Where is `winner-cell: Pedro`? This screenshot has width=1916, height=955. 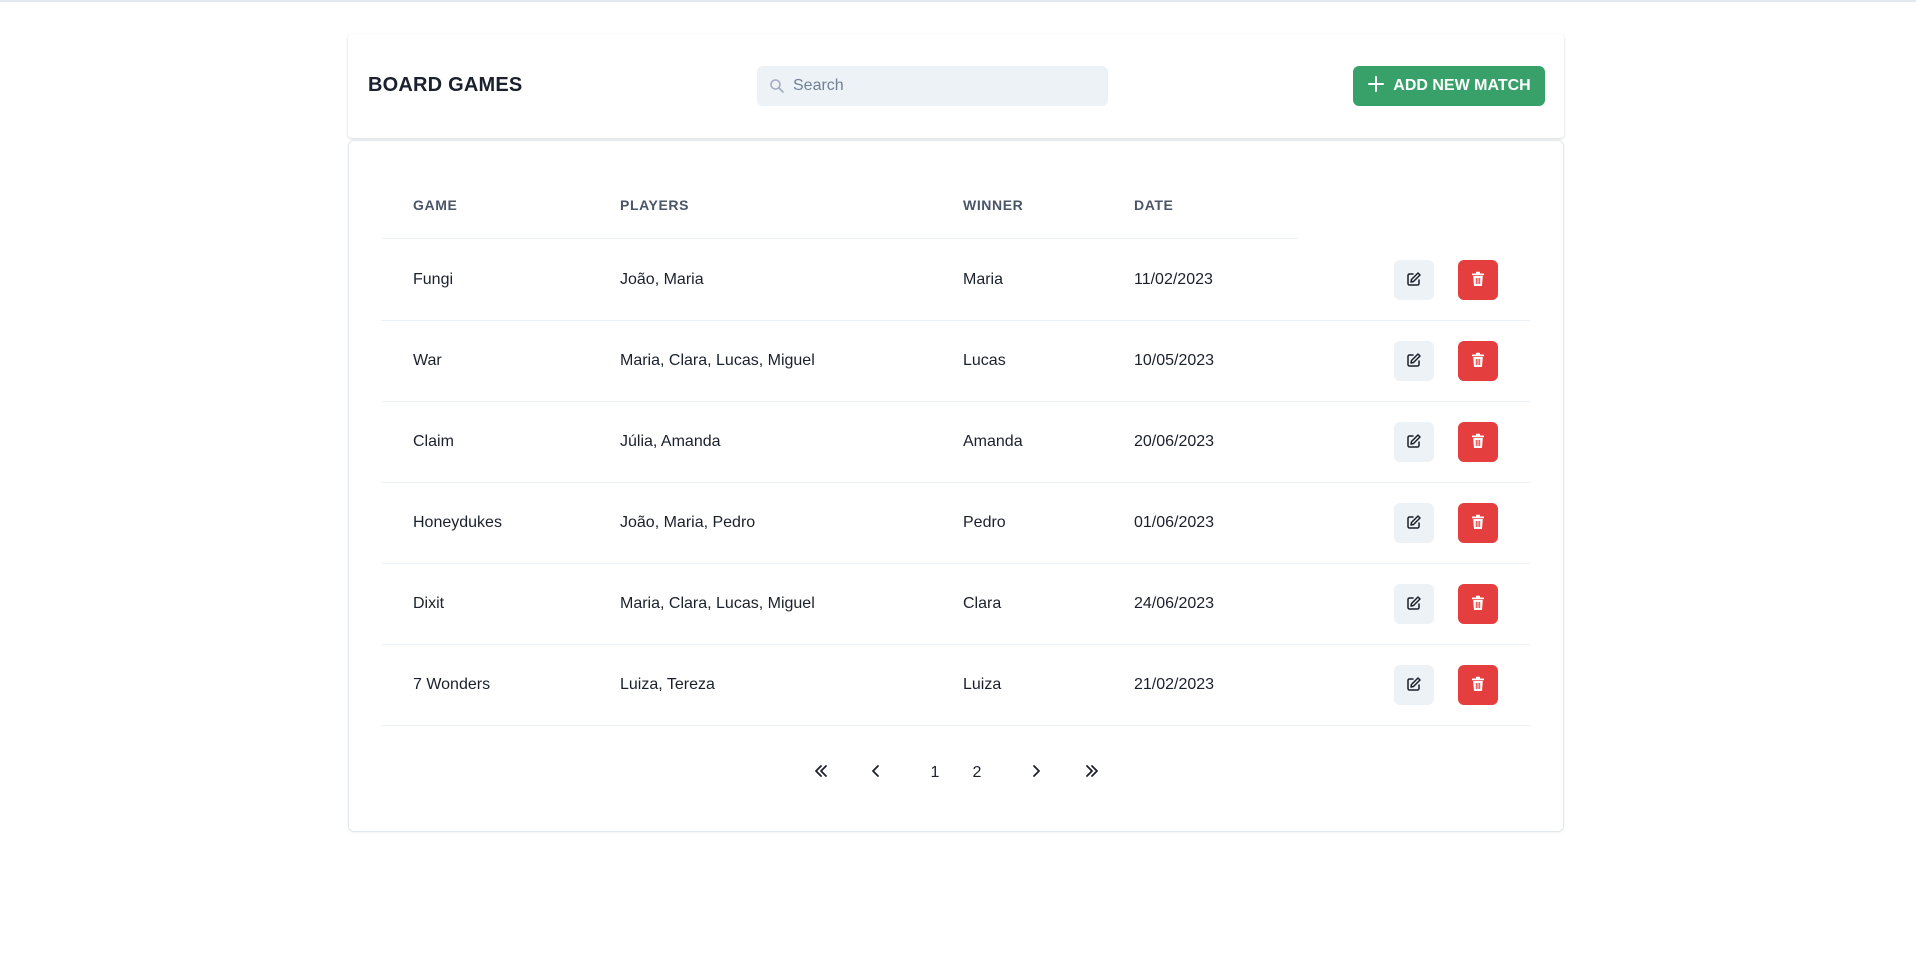
winner-cell: Pedro is located at coordinates (984, 522).